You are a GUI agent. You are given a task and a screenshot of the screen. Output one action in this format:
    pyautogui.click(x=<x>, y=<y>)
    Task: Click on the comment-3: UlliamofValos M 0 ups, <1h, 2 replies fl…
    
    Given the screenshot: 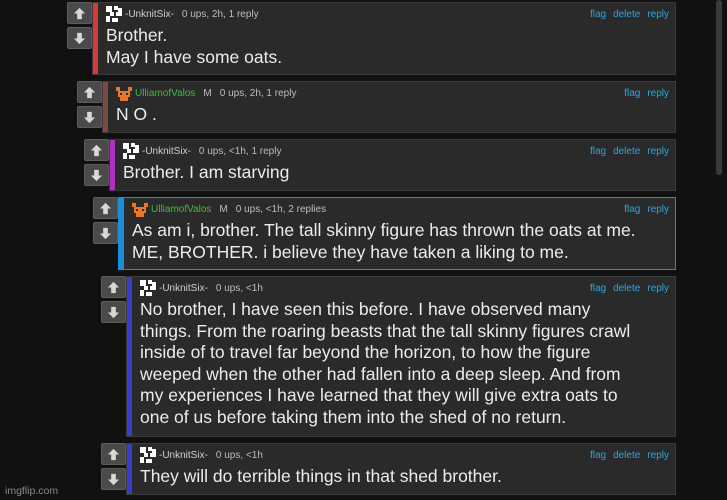 What is the action you would take?
    pyautogui.click(x=384, y=233)
    